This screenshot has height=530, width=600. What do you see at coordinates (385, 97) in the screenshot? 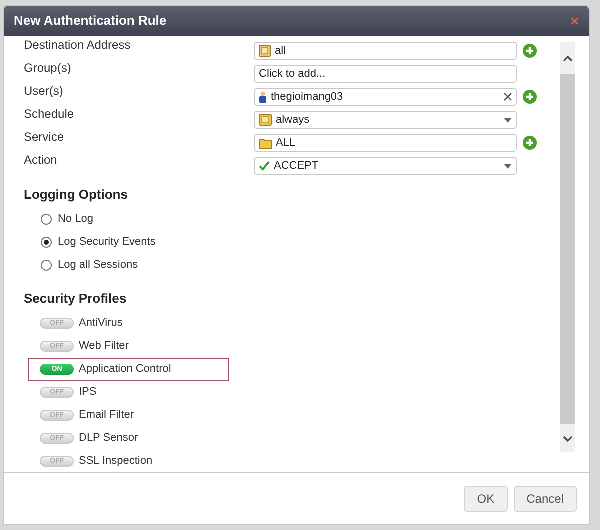
I see `input-field: thegioimang03` at bounding box center [385, 97].